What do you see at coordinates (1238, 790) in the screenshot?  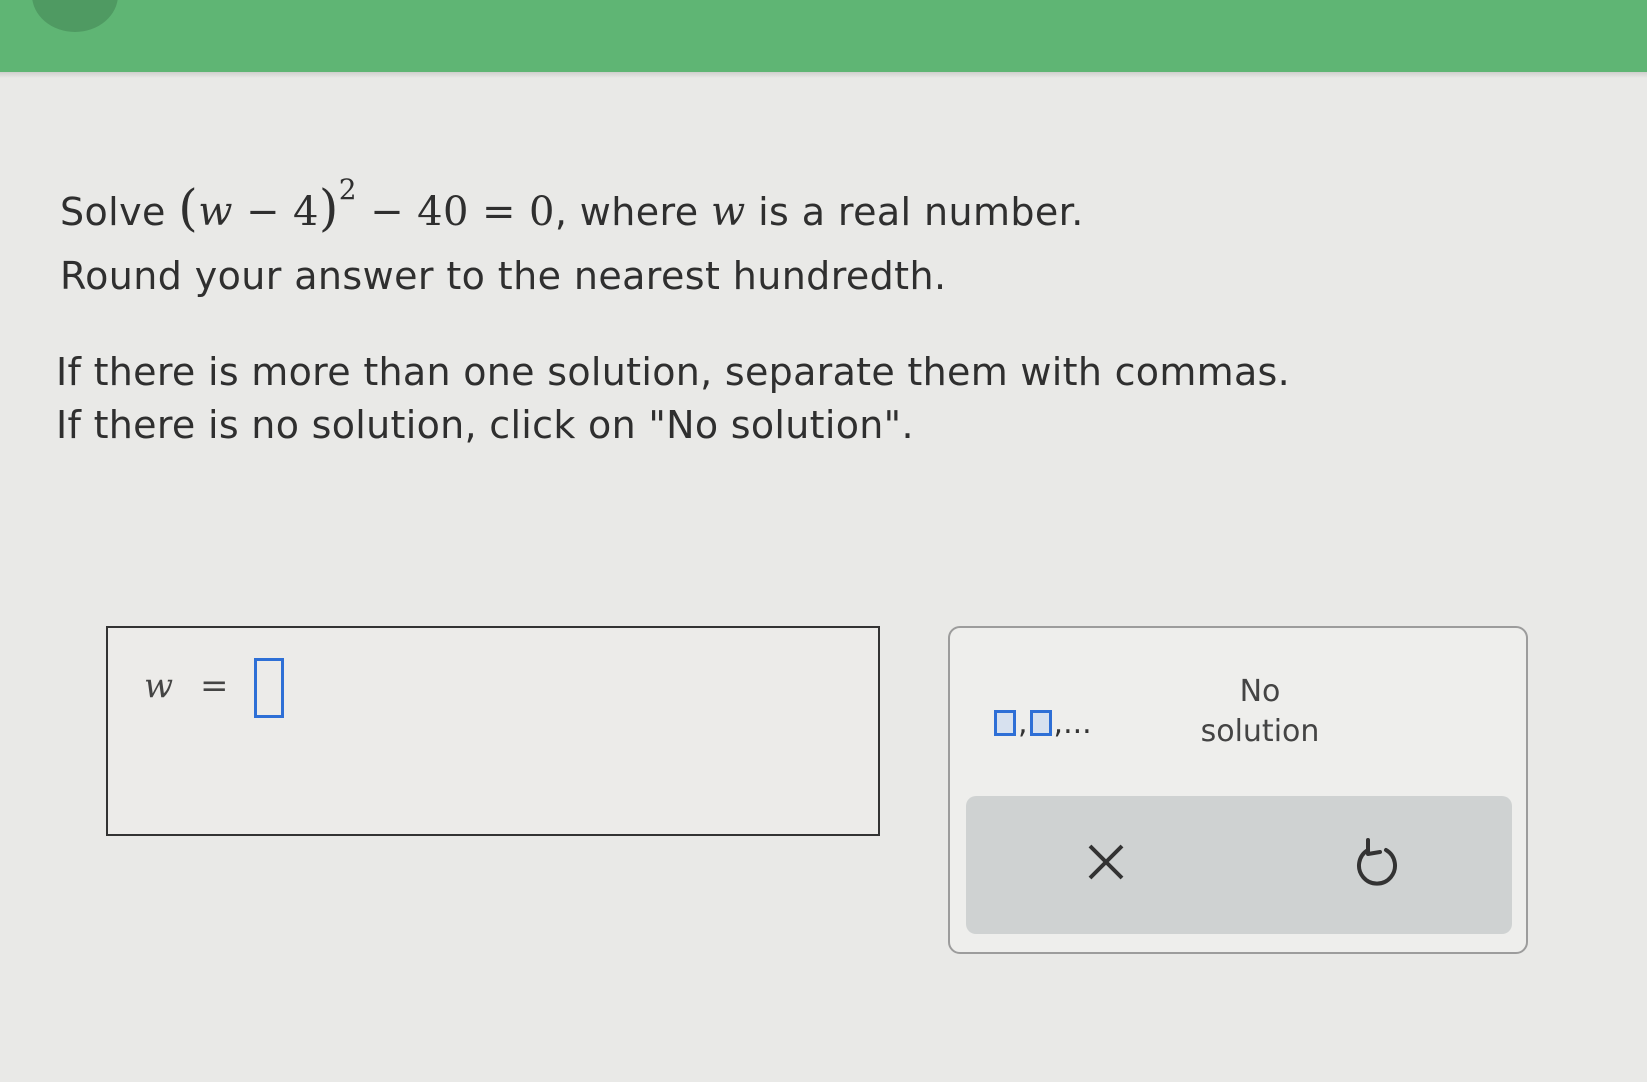 I see `answer-keypad: , ,... No solution` at bounding box center [1238, 790].